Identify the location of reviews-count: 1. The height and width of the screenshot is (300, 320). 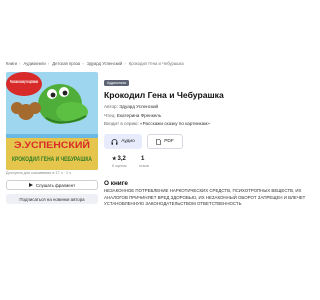
(142, 159).